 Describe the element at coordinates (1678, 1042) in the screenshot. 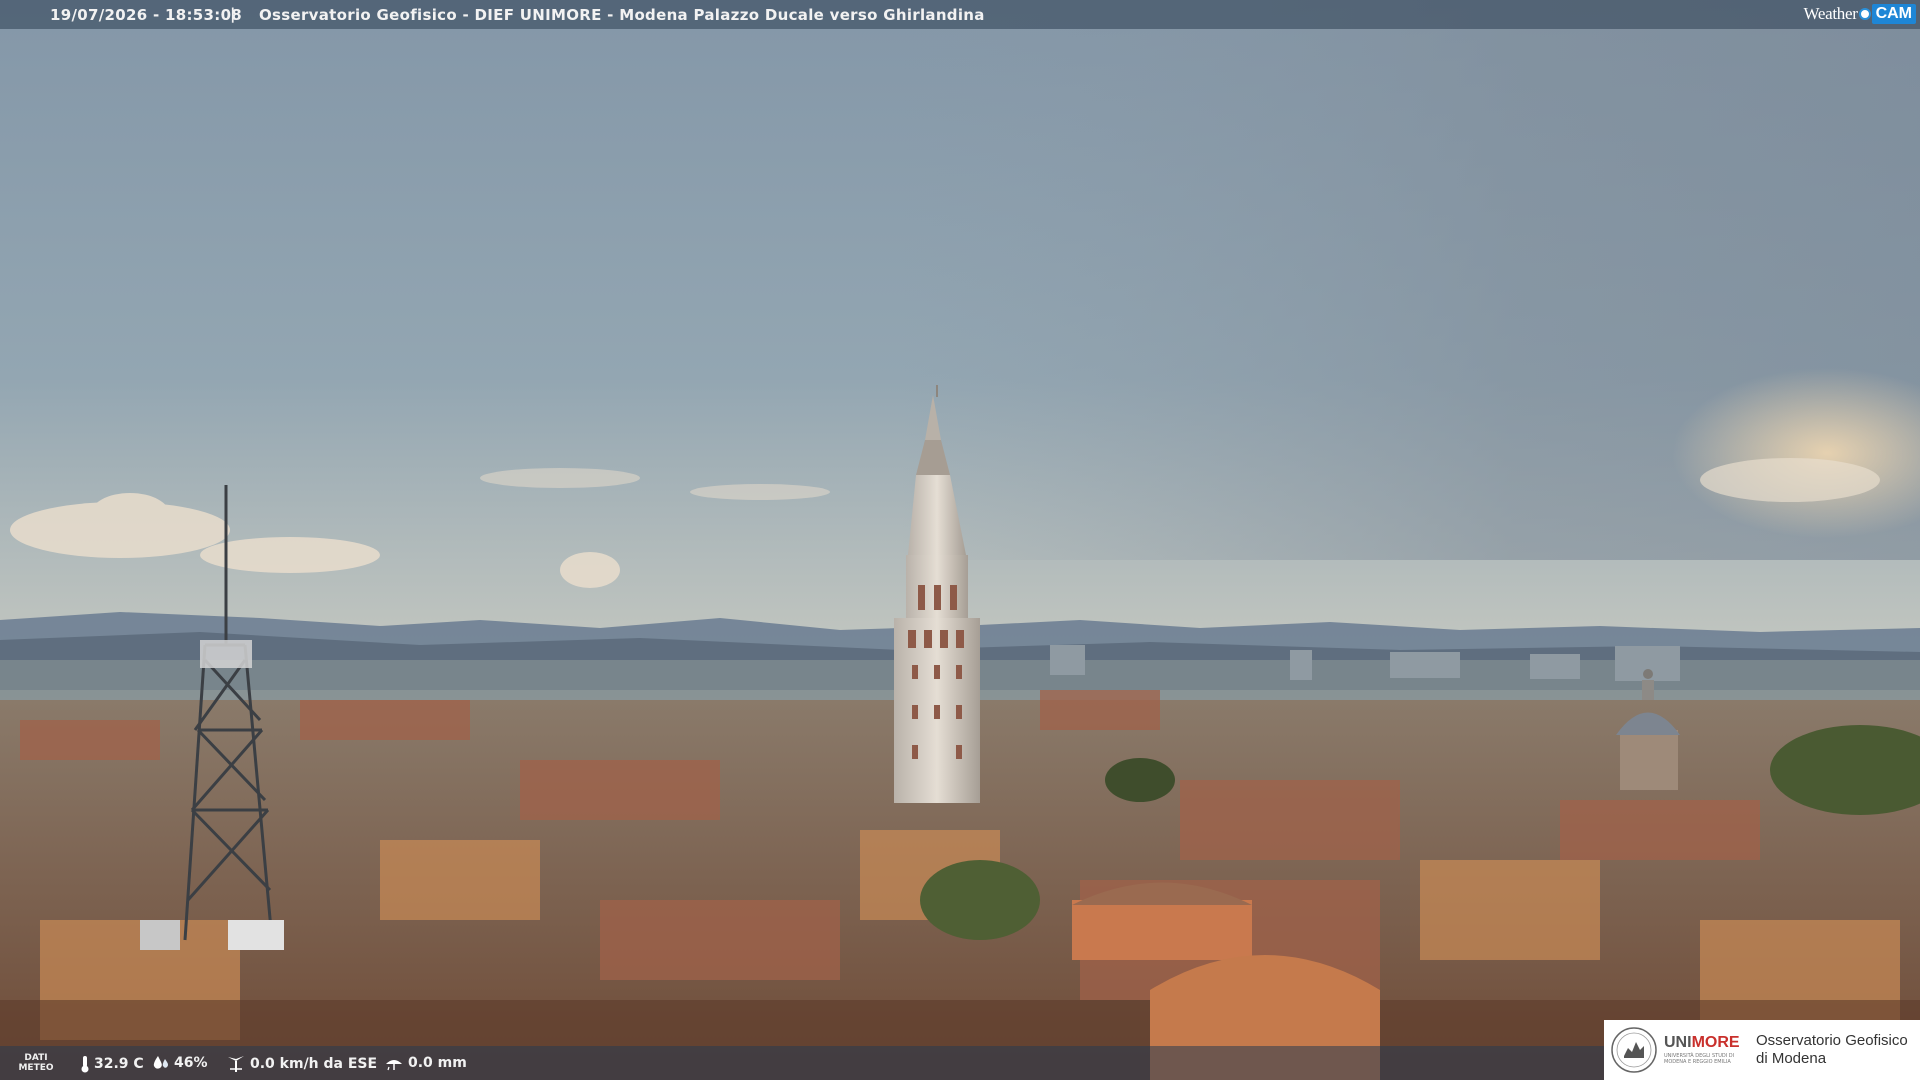

I see `unimore-name-uni: UNI` at that location.